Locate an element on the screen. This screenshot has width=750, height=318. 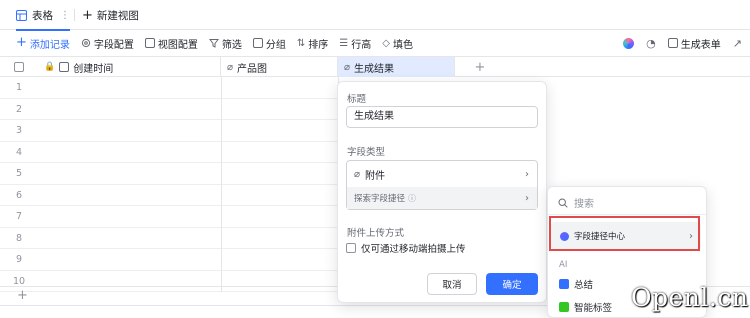
paint-bucket-icon: ◇ is located at coordinates (386, 43).